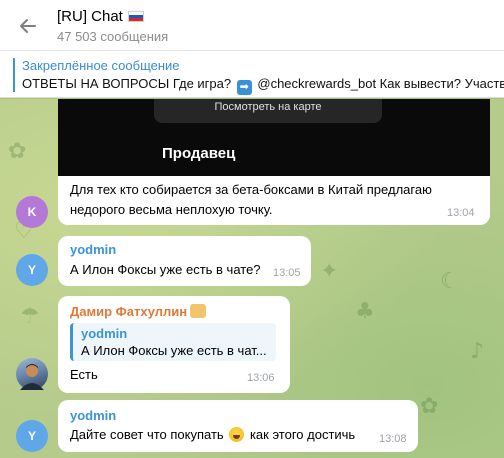  Describe the element at coordinates (32, 377) in the screenshot. I see `user-photo-icon` at that location.